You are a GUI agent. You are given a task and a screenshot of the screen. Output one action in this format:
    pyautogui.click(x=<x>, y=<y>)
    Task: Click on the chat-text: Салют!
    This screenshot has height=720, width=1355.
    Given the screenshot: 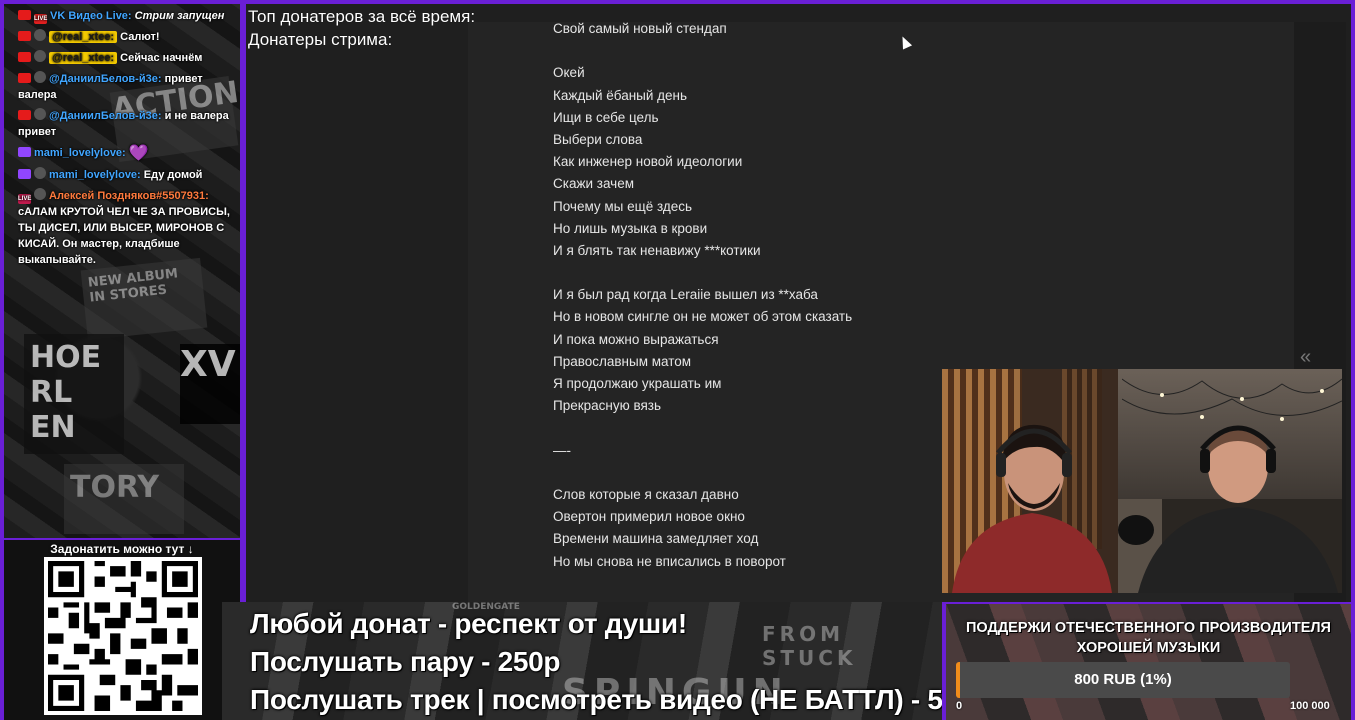 What is the action you would take?
    pyautogui.click(x=140, y=37)
    